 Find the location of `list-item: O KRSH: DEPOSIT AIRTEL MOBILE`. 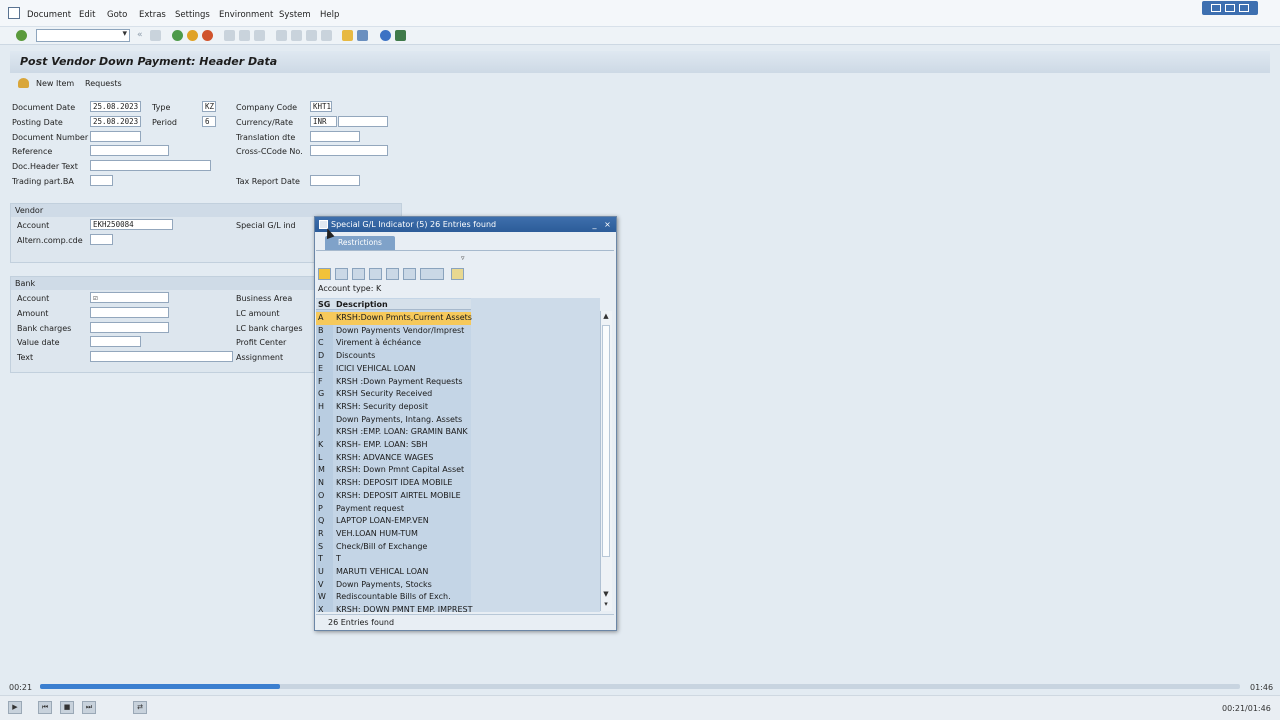

list-item: O KRSH: DEPOSIT AIRTEL MOBILE is located at coordinates (393, 496).